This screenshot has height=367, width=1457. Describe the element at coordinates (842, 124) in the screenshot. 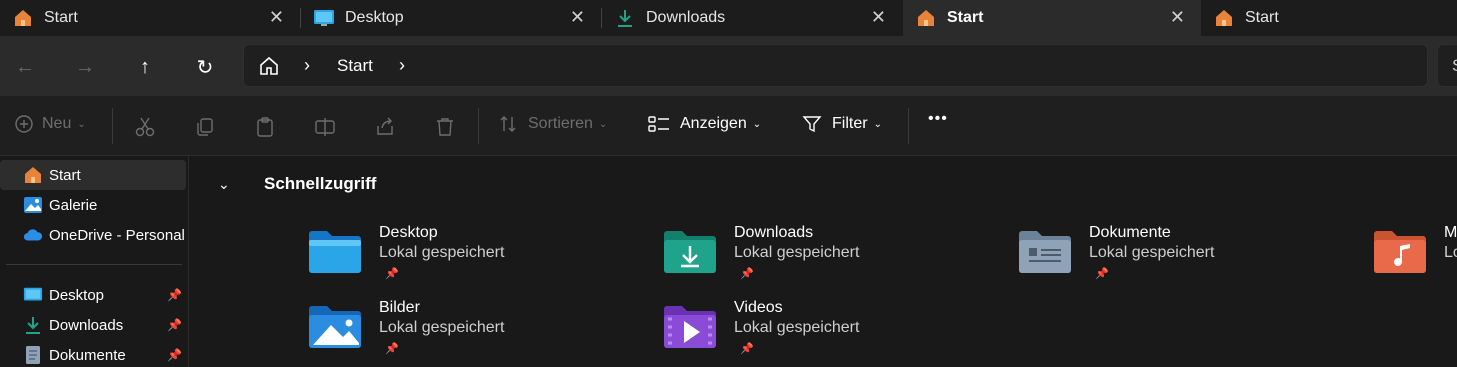

I see `filter-button: Filter ⌄` at that location.